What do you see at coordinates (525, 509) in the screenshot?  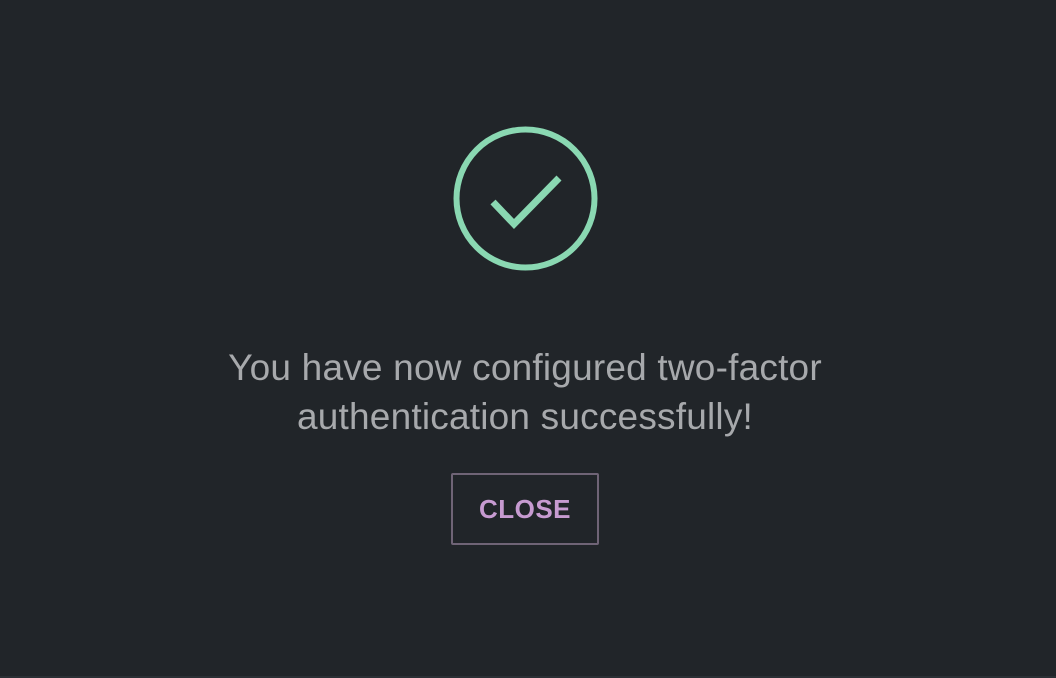 I see `close-button: CLOSE` at bounding box center [525, 509].